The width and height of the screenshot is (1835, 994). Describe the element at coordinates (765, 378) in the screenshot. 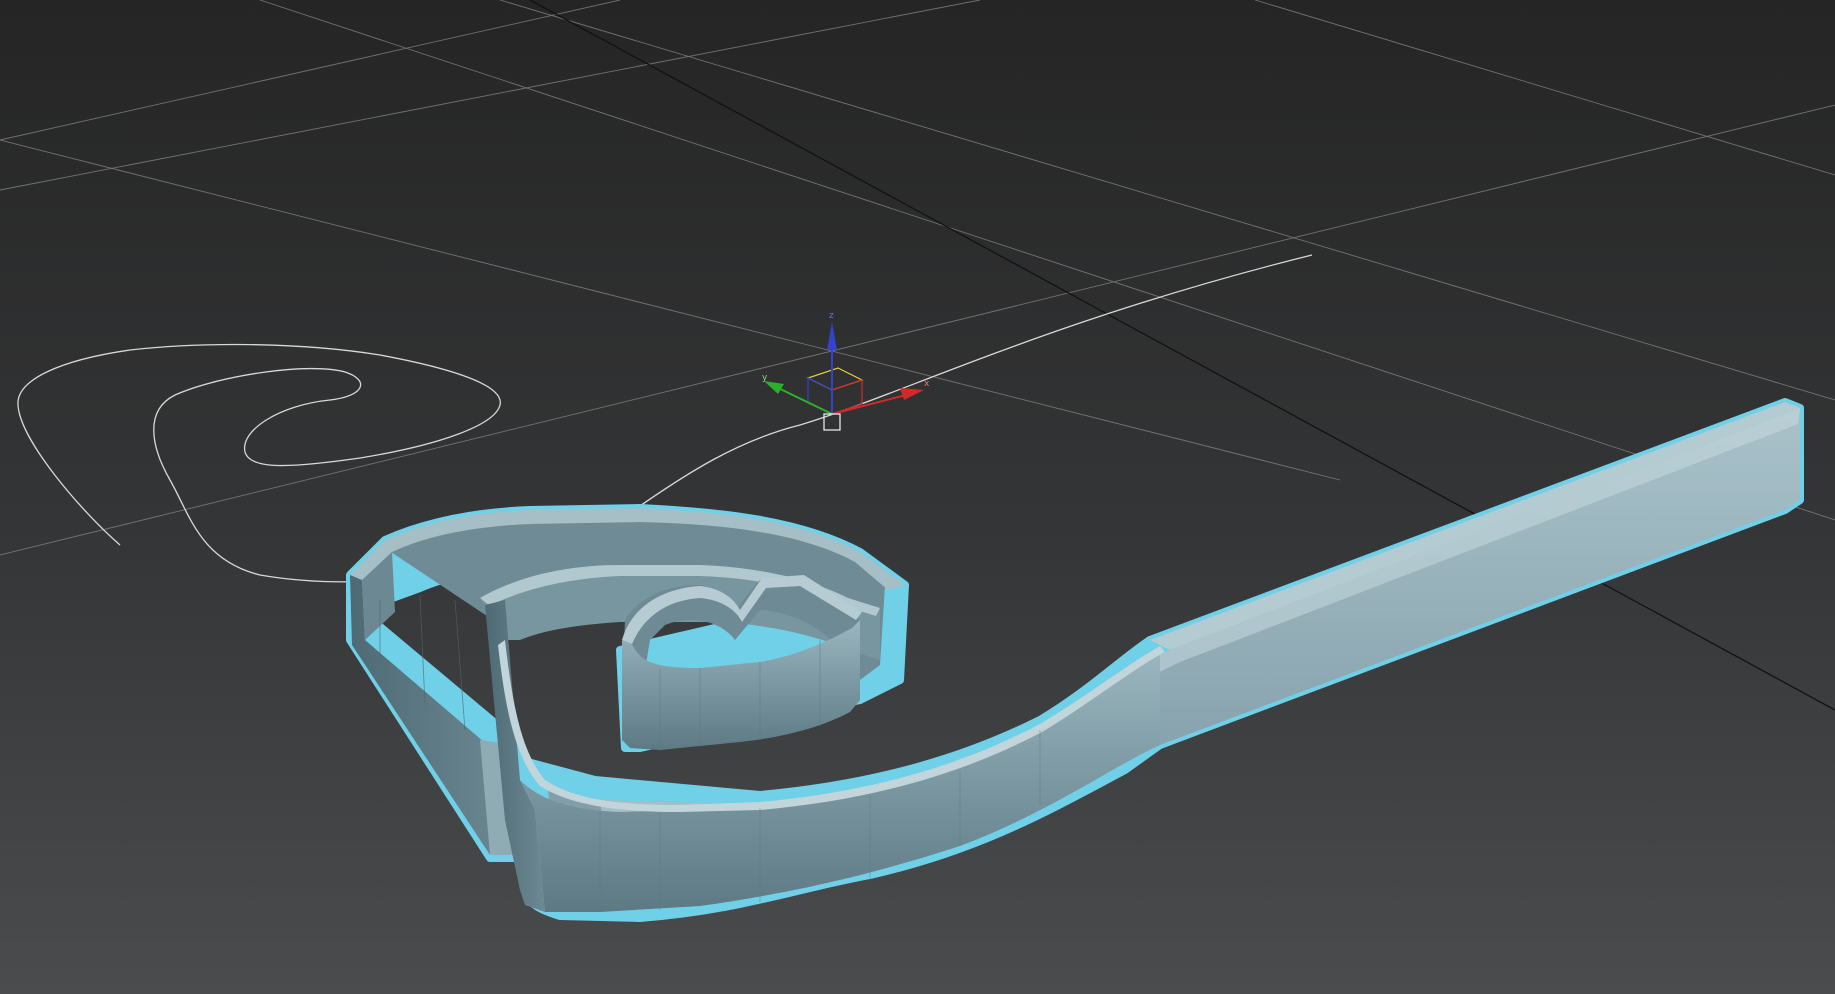

I see `gizmo-y-label: y` at that location.